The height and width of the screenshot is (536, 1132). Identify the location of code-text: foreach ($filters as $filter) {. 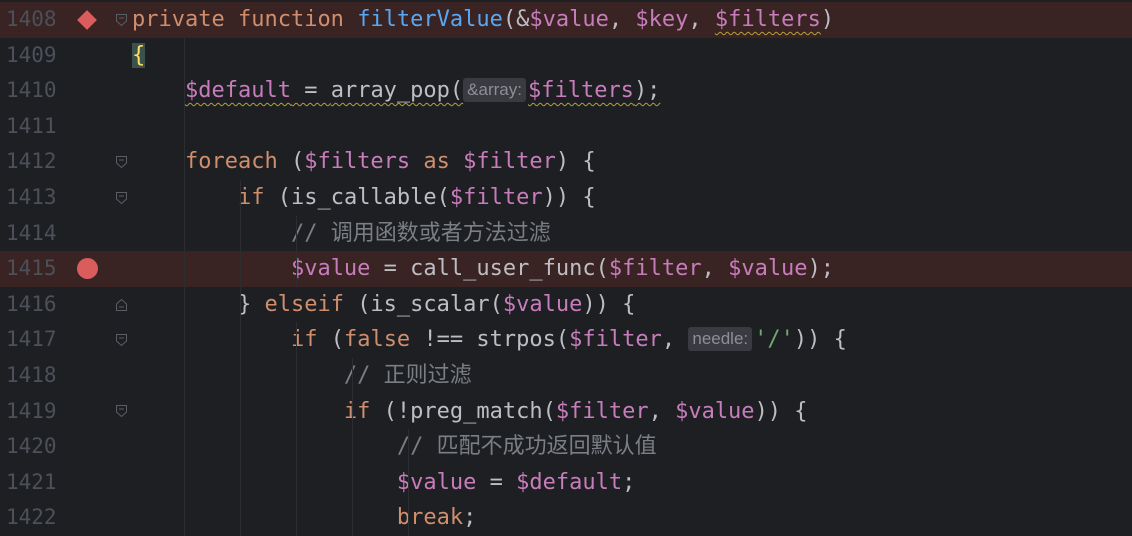
(632, 162).